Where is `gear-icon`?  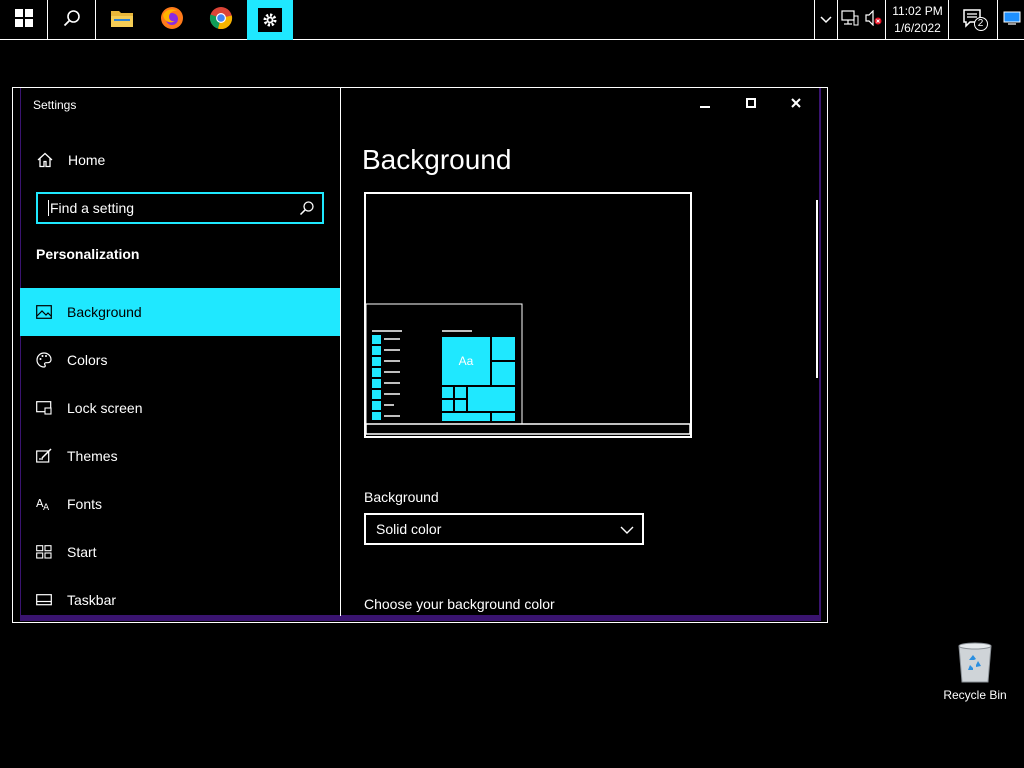 gear-icon is located at coordinates (270, 20).